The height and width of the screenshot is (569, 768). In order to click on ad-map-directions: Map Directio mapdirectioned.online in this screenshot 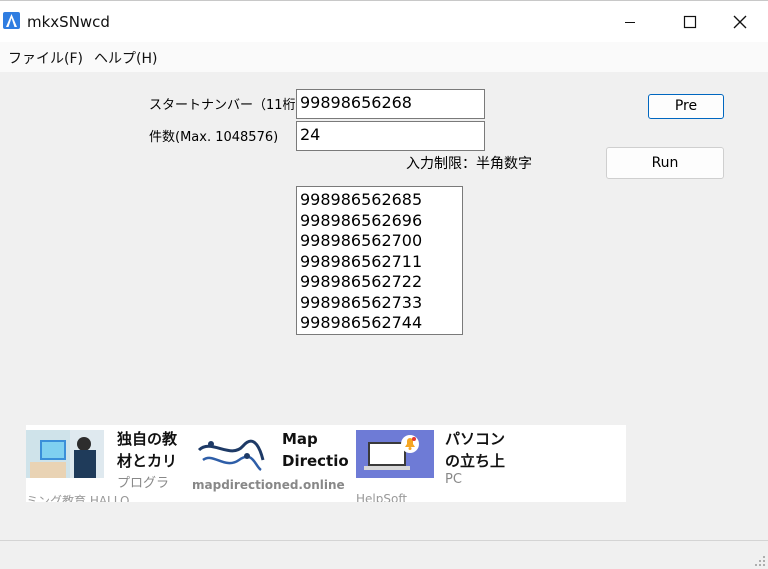, I will do `click(273, 463)`.